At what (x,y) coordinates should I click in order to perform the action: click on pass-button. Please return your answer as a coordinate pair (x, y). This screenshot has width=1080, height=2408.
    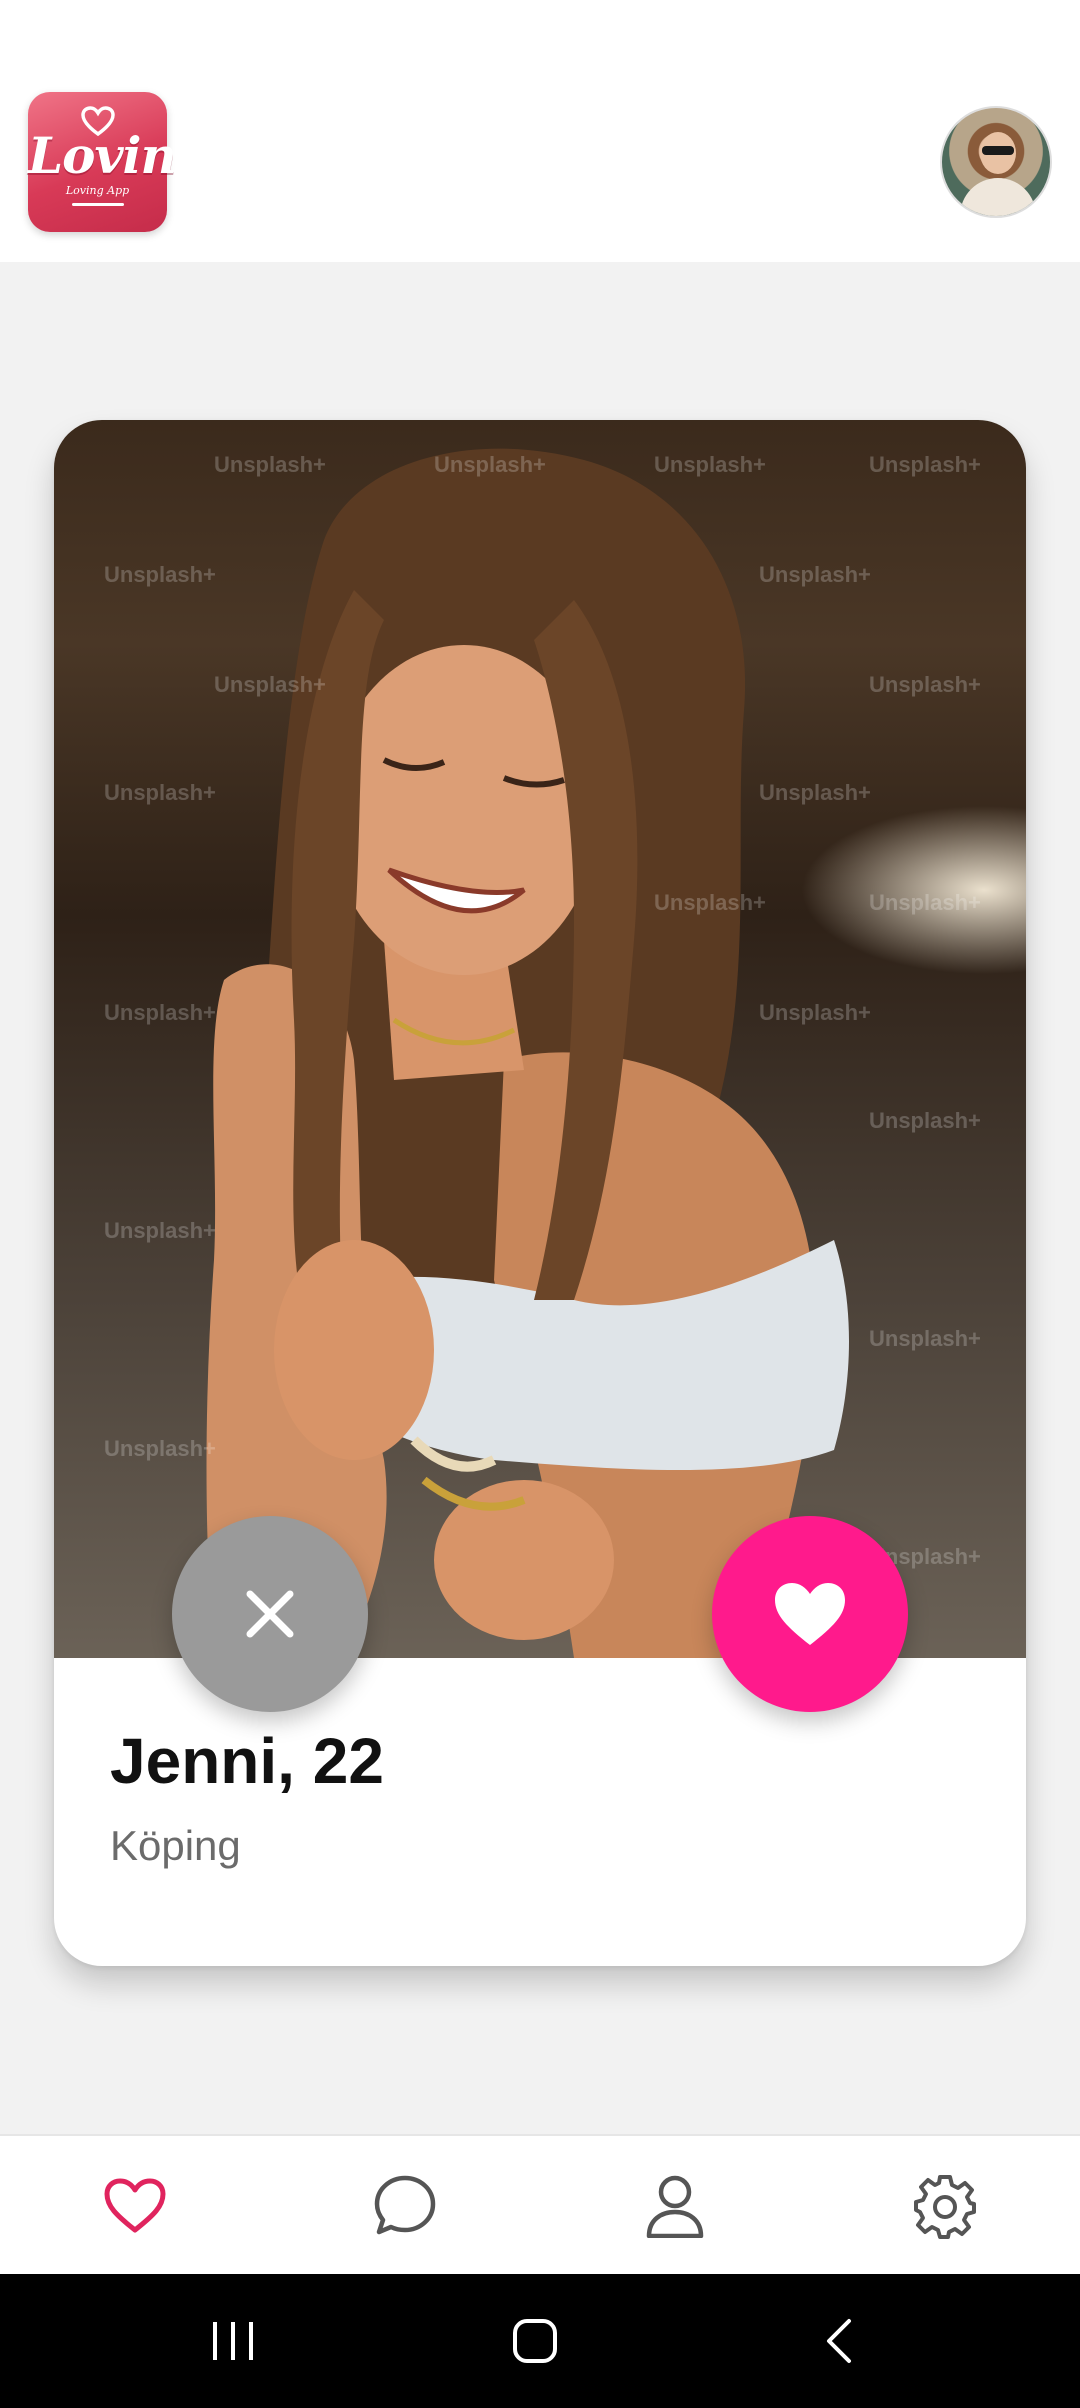
    Looking at the image, I should click on (270, 1614).